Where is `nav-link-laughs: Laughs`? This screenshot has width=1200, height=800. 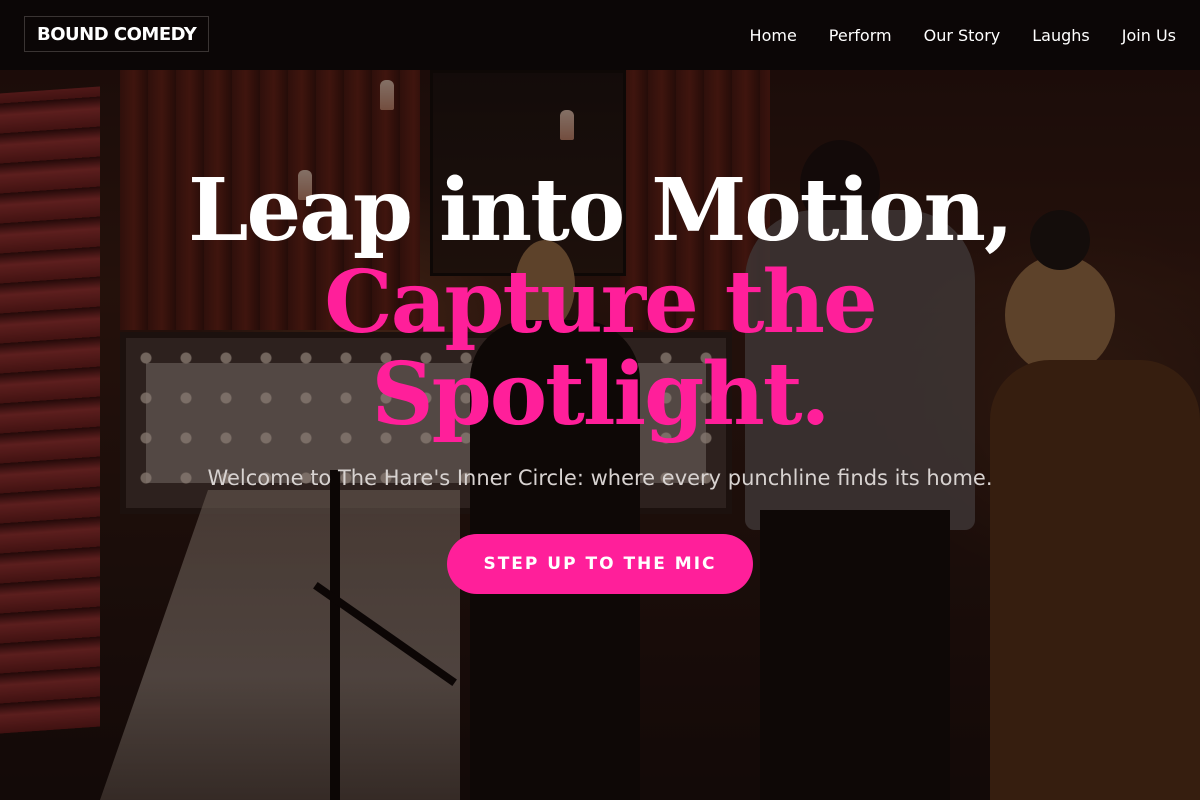 nav-link-laughs: Laughs is located at coordinates (1061, 35).